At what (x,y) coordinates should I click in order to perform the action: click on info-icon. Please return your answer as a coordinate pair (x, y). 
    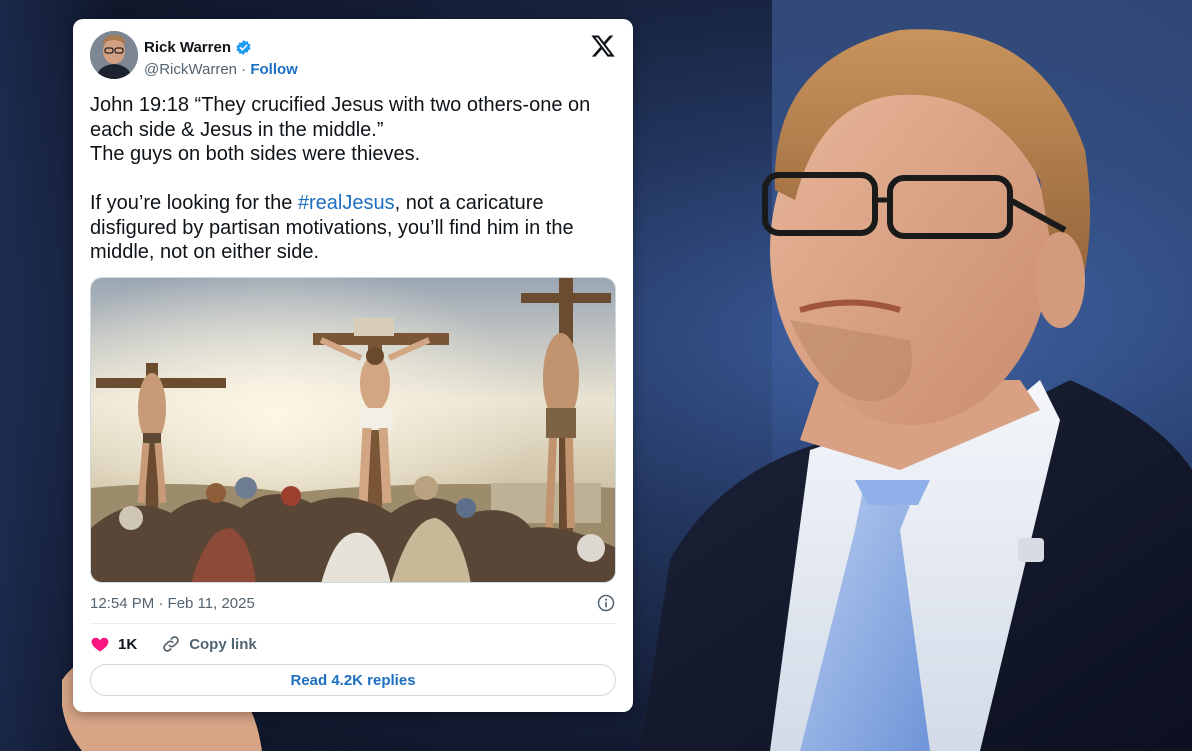
    Looking at the image, I should click on (606, 603).